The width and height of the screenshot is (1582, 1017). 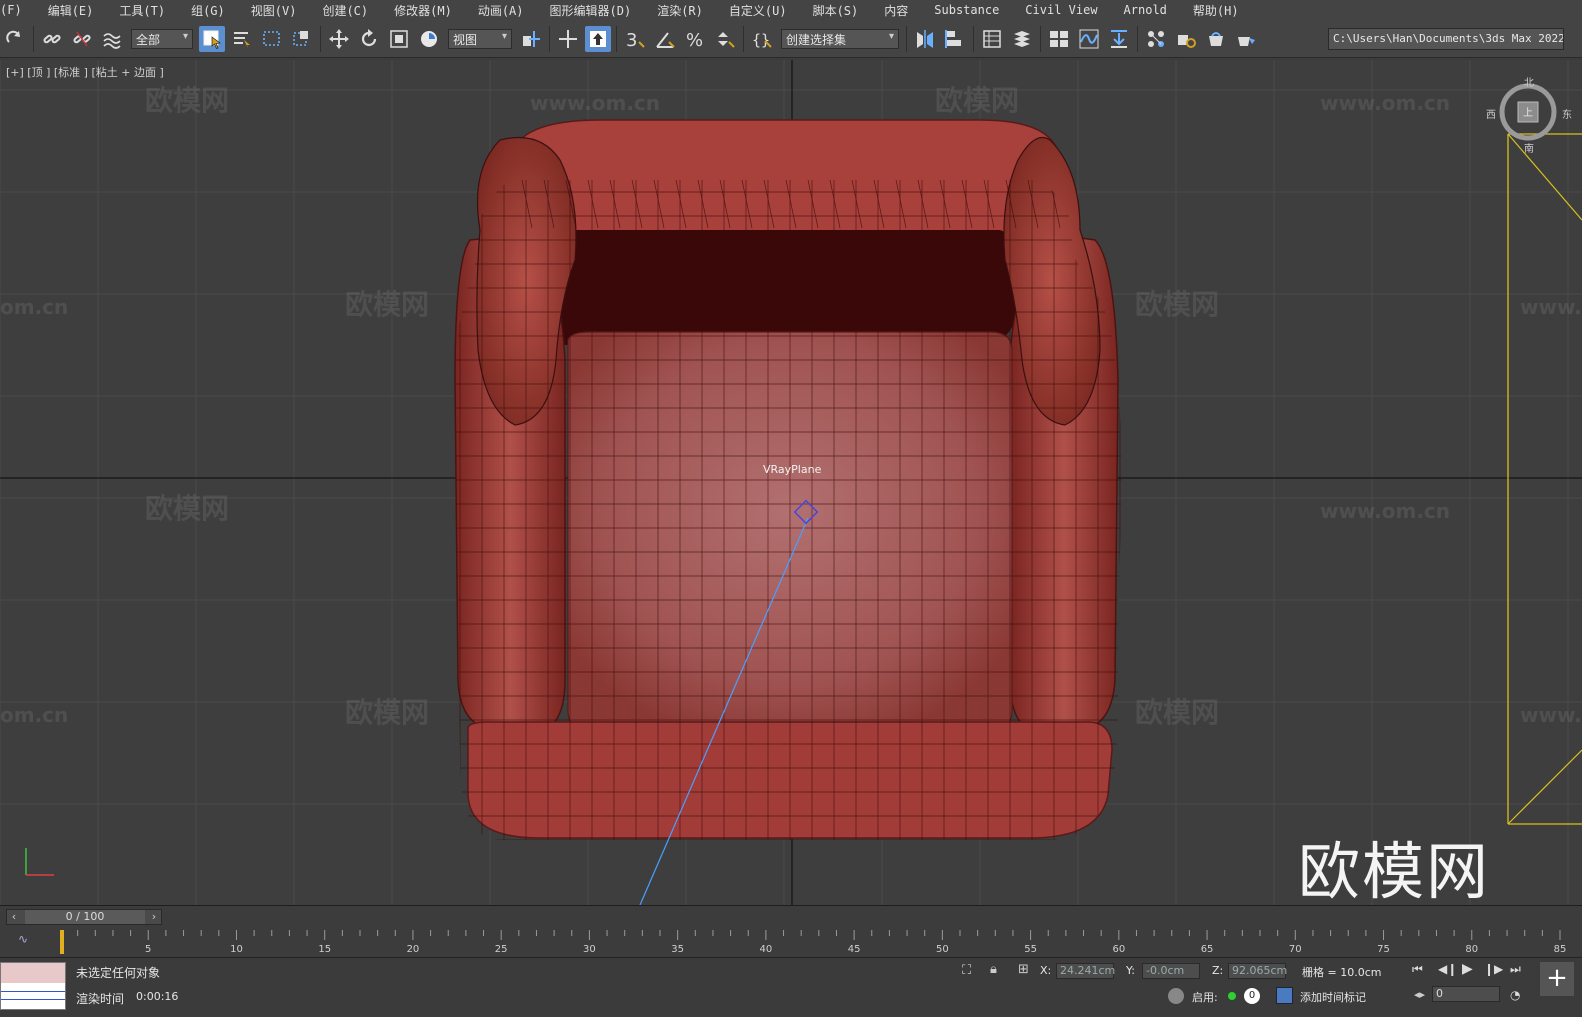 What do you see at coordinates (1515, 969) in the screenshot?
I see `go-to-end-icon: ⏭` at bounding box center [1515, 969].